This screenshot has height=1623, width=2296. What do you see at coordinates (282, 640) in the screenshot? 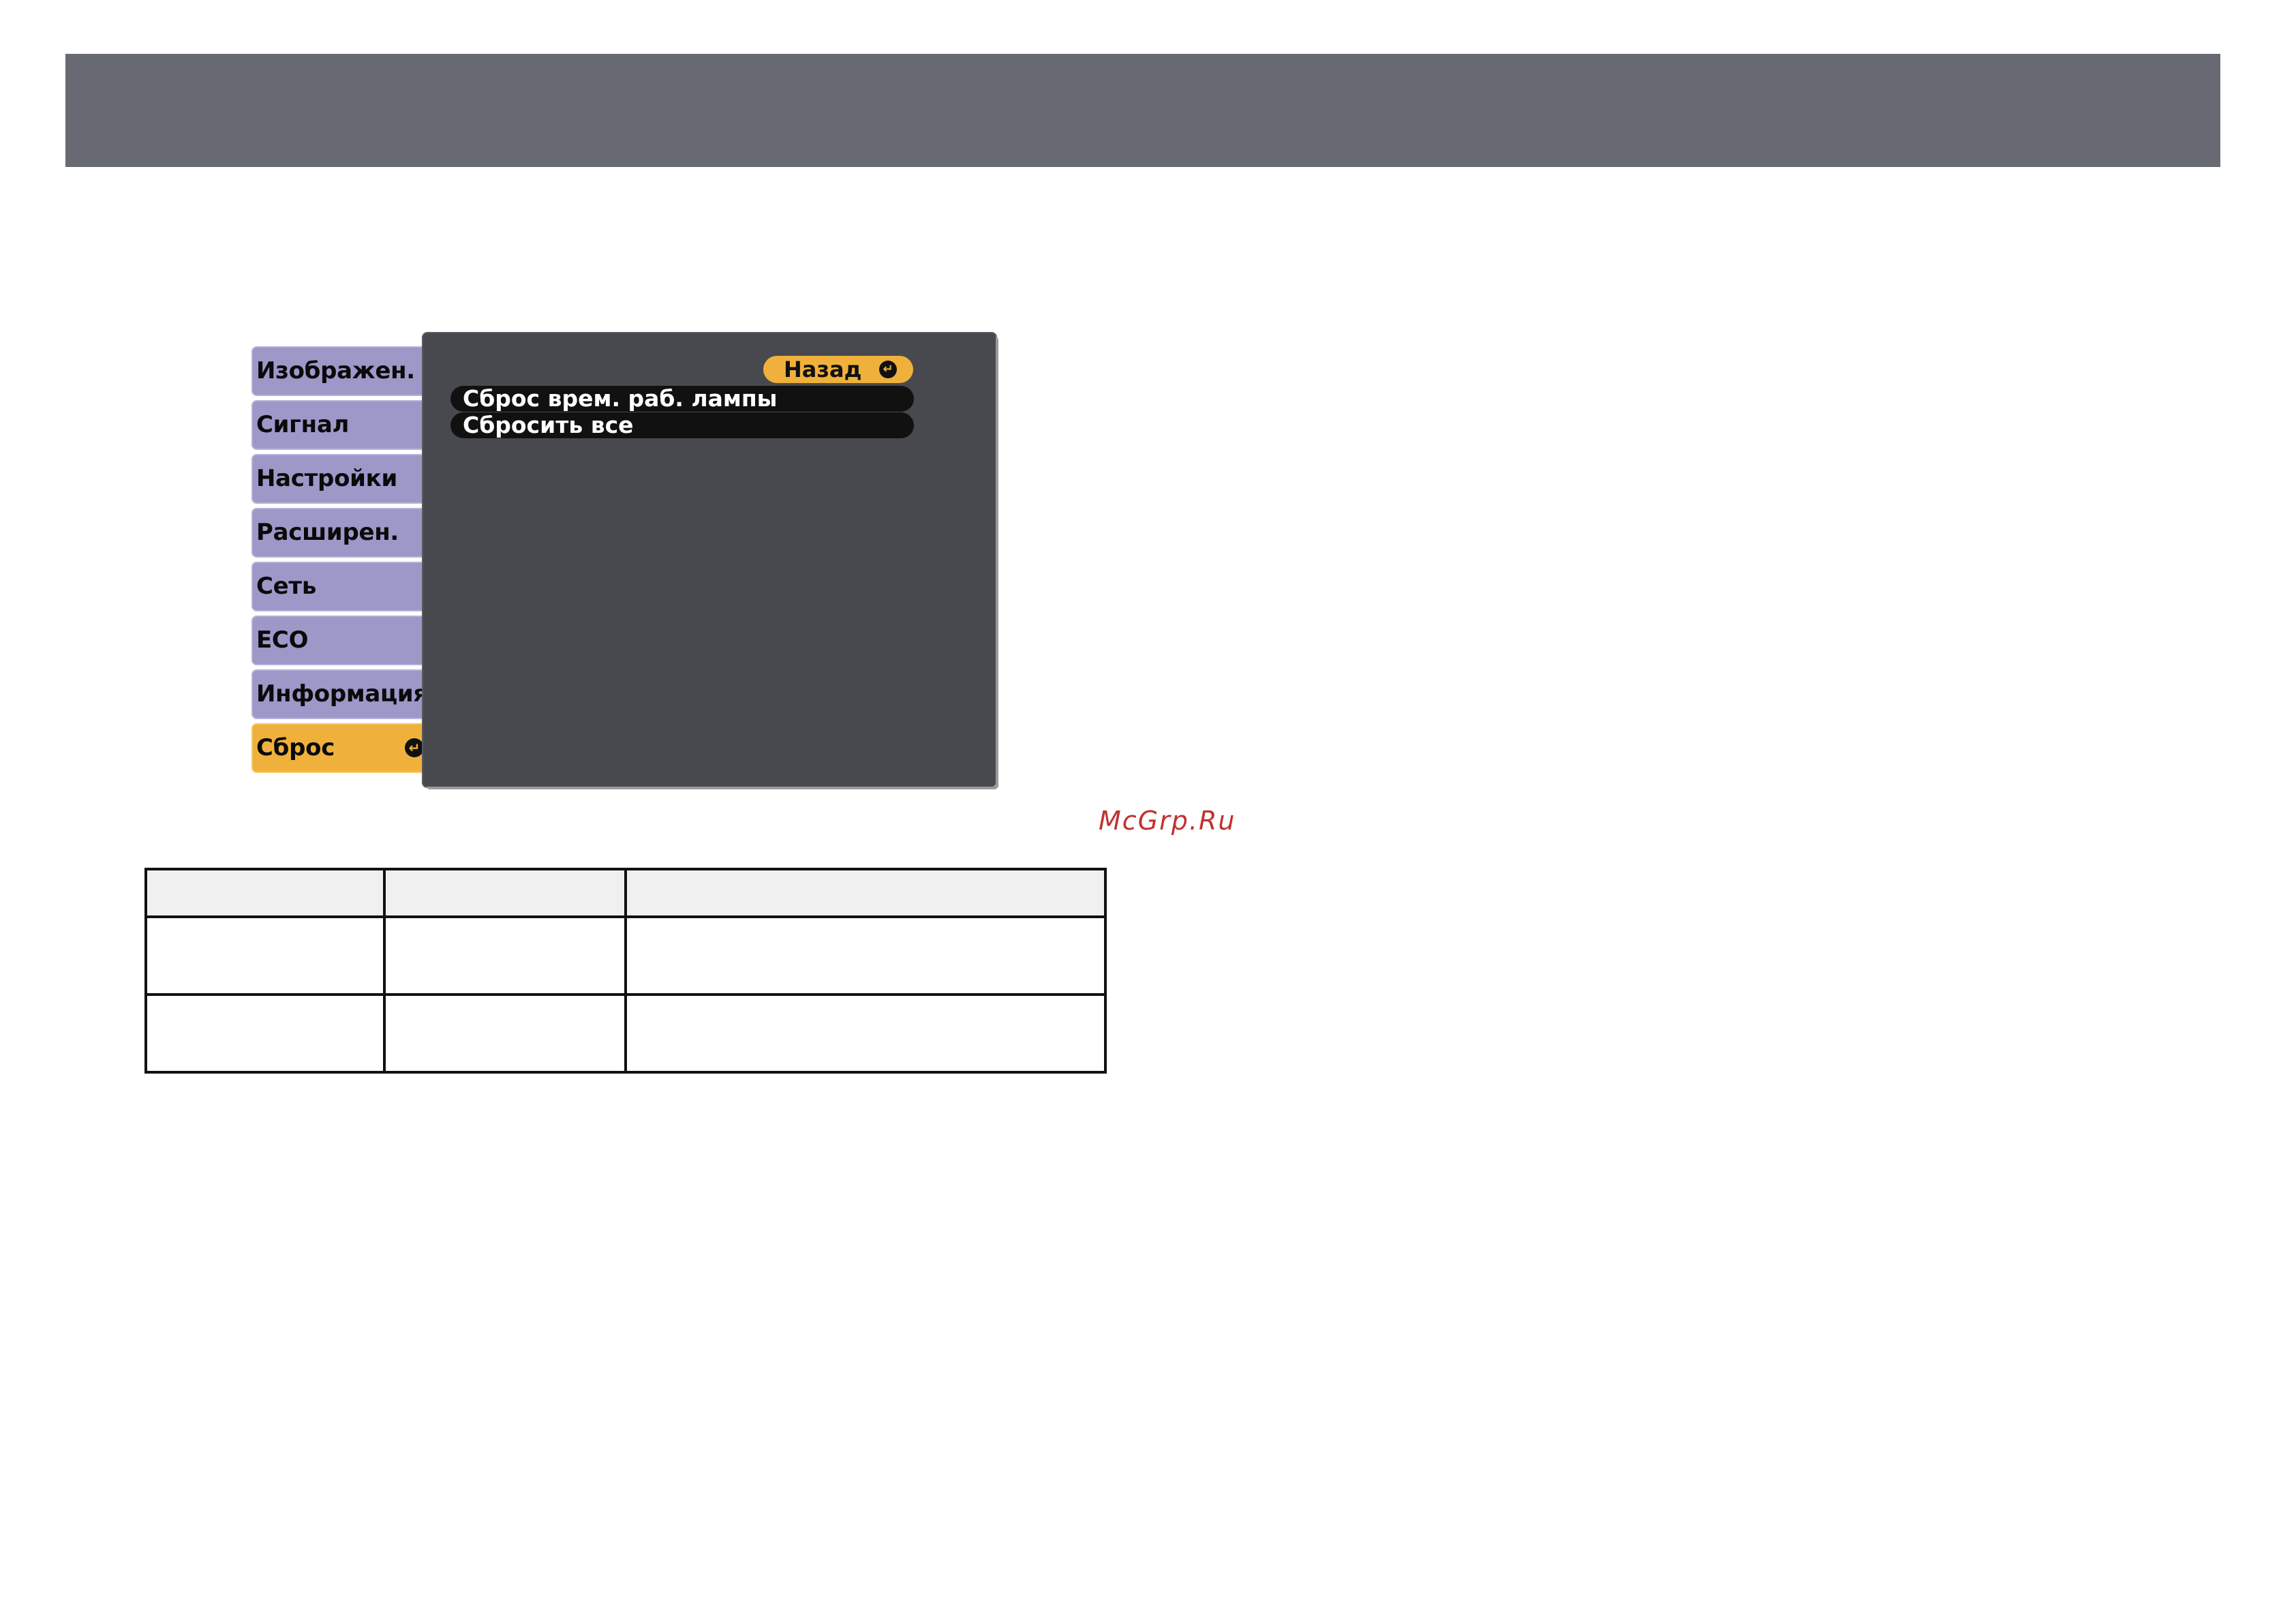
I see `tab-label: ECO` at bounding box center [282, 640].